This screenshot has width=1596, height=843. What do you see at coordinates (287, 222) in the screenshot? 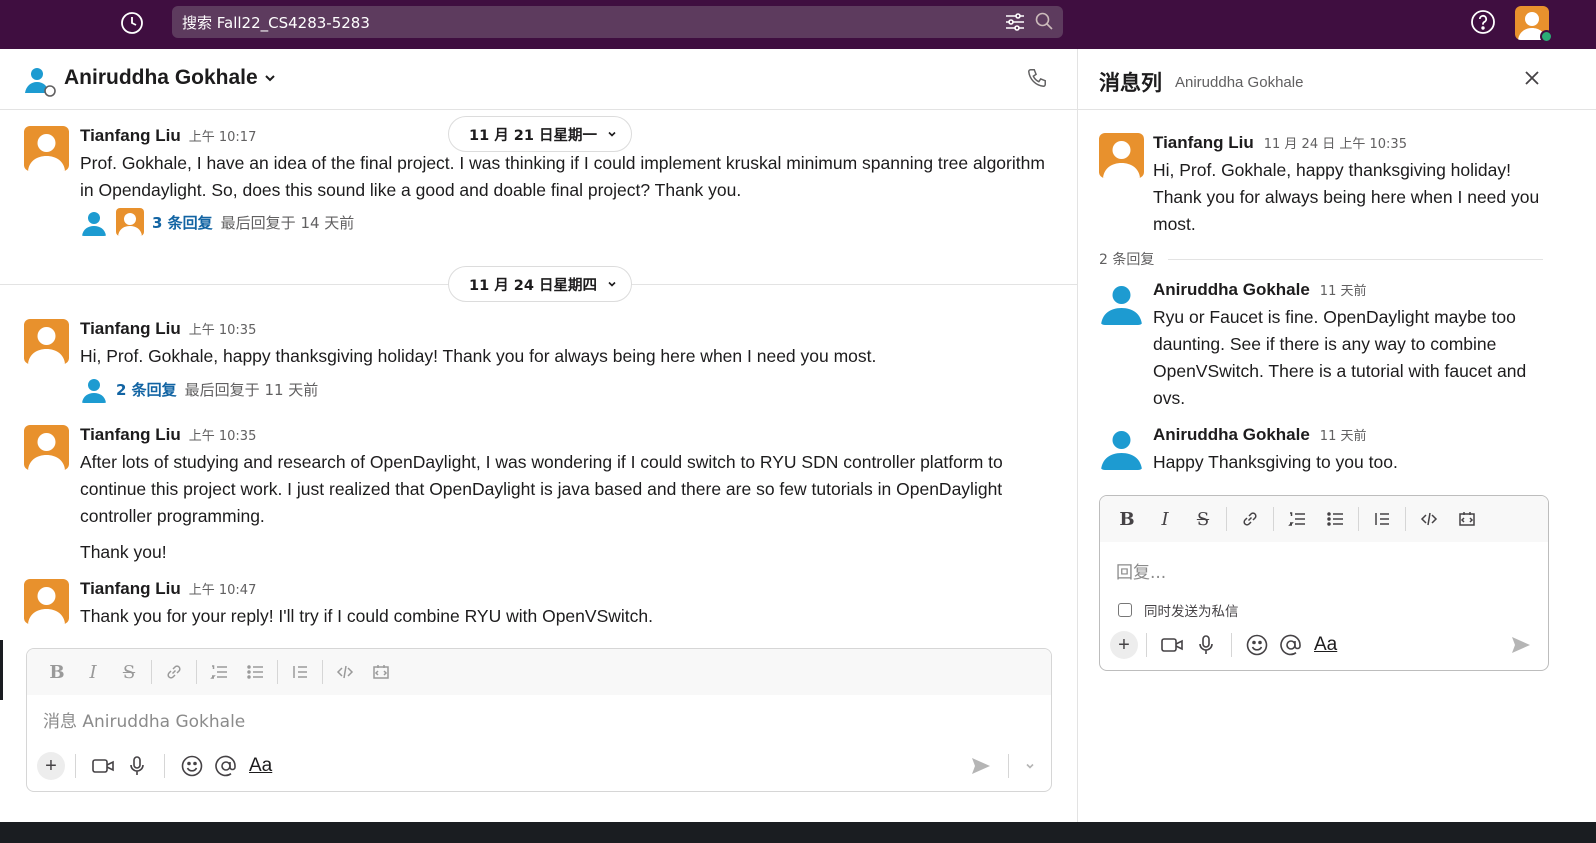
I see `last-reply-time: 最后回复于 14 天前` at bounding box center [287, 222].